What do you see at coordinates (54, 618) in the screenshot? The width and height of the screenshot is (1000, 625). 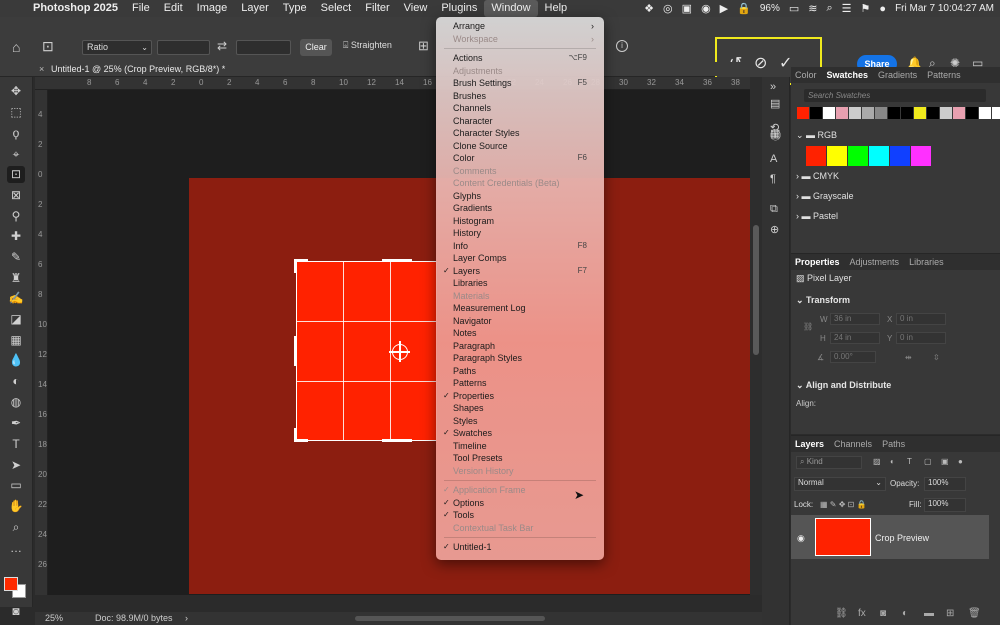 I see `zoom-level: 25%` at bounding box center [54, 618].